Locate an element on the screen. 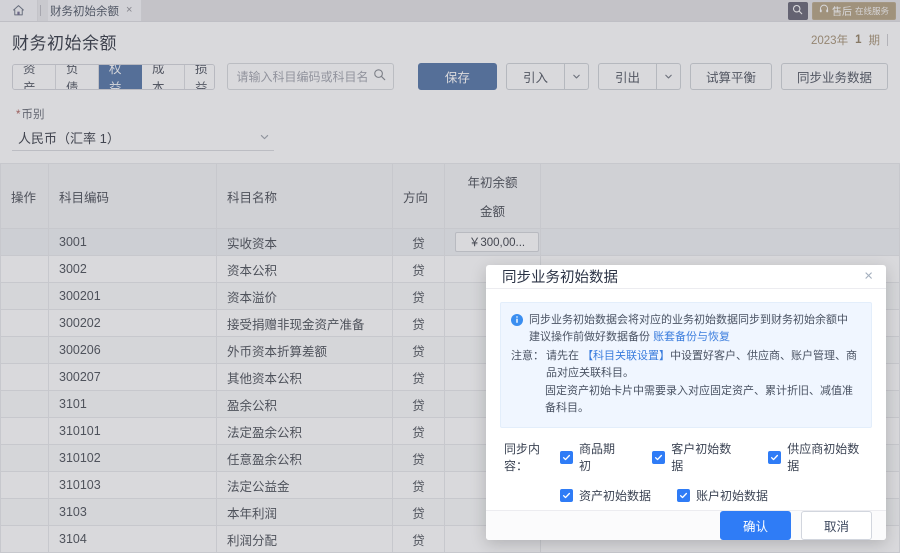  sync-options-row-2: 资产初始数据 账户初始数据 is located at coordinates (687, 495).